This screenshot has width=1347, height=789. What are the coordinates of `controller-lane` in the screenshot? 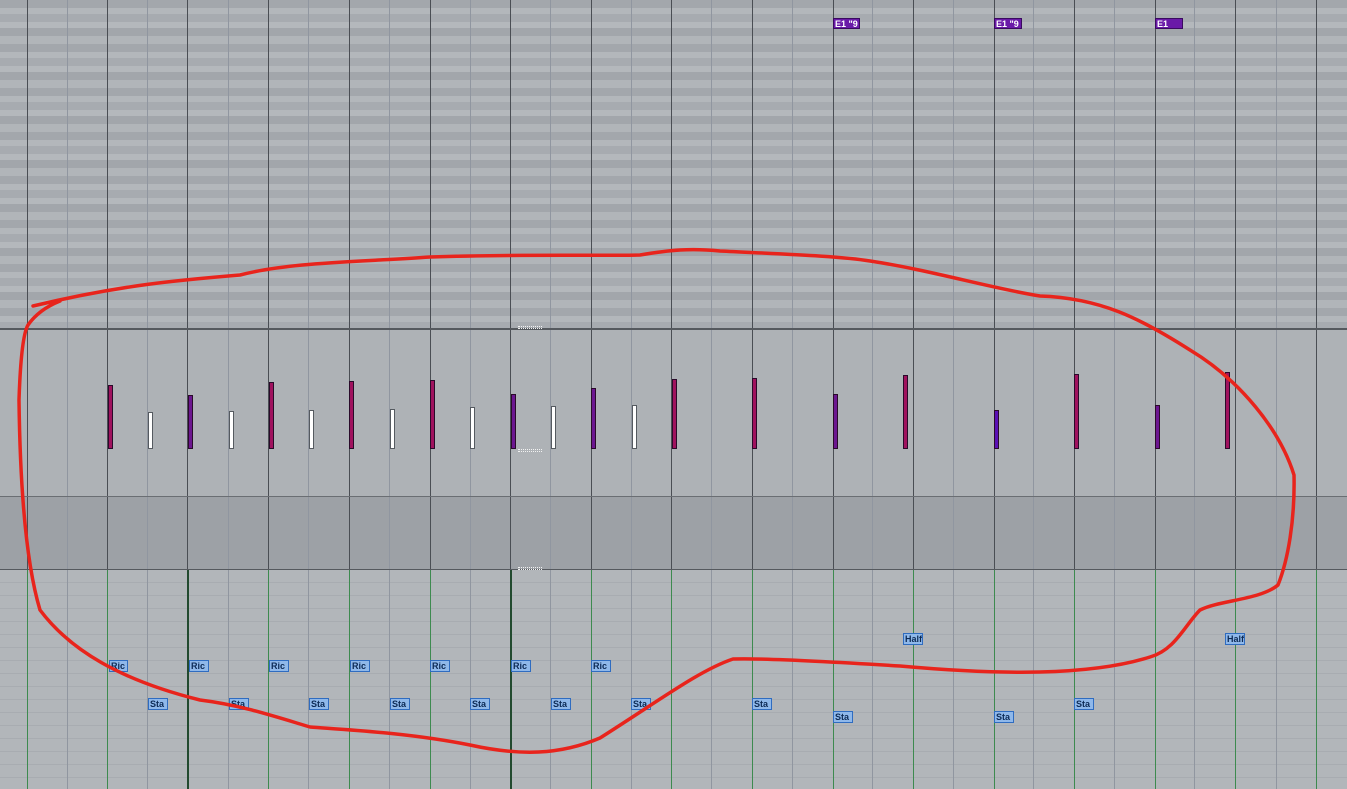 It's located at (673, 474).